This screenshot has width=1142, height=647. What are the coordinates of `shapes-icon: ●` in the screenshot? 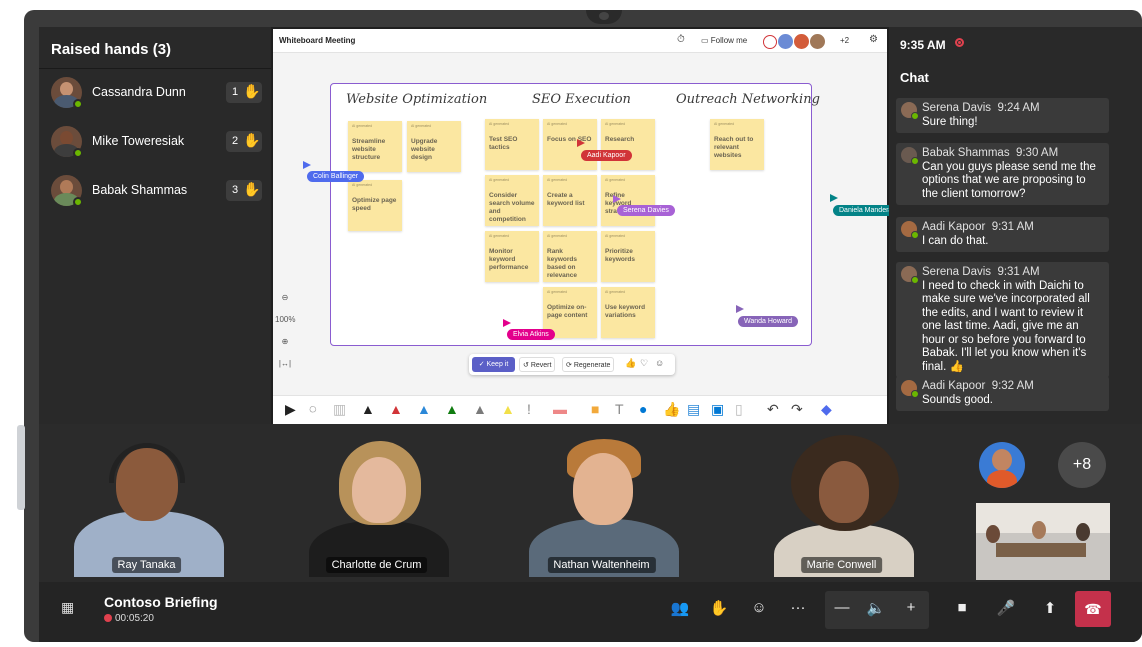 It's located at (643, 409).